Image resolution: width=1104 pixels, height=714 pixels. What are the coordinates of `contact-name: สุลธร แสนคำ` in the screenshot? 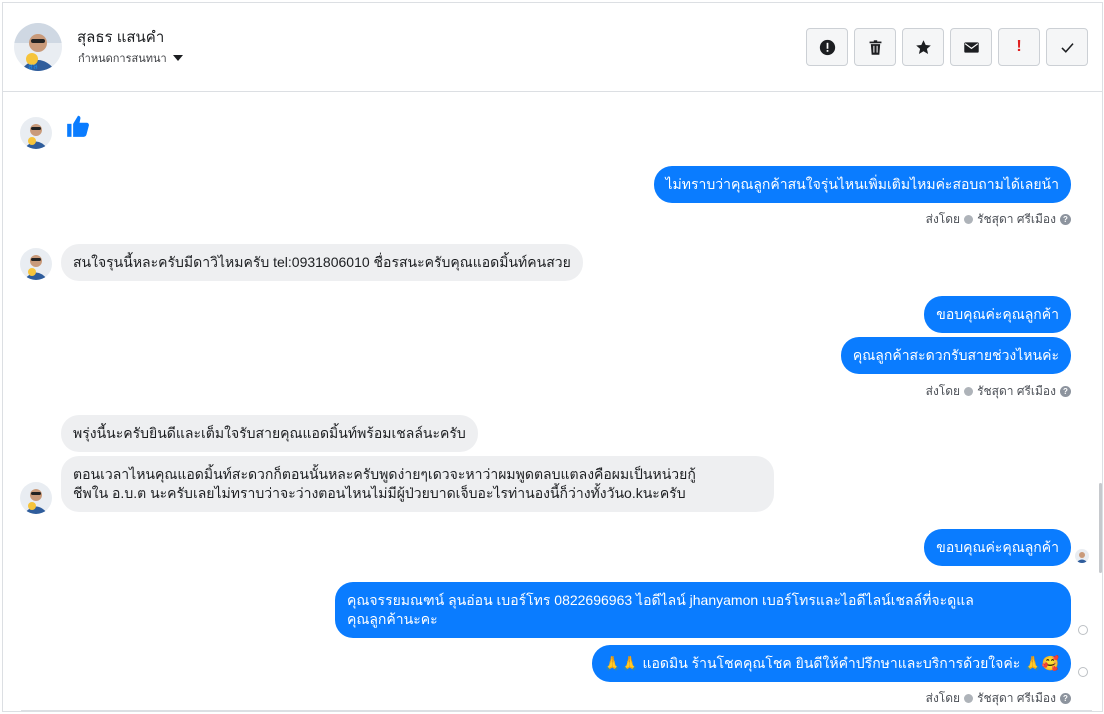 It's located at (121, 37).